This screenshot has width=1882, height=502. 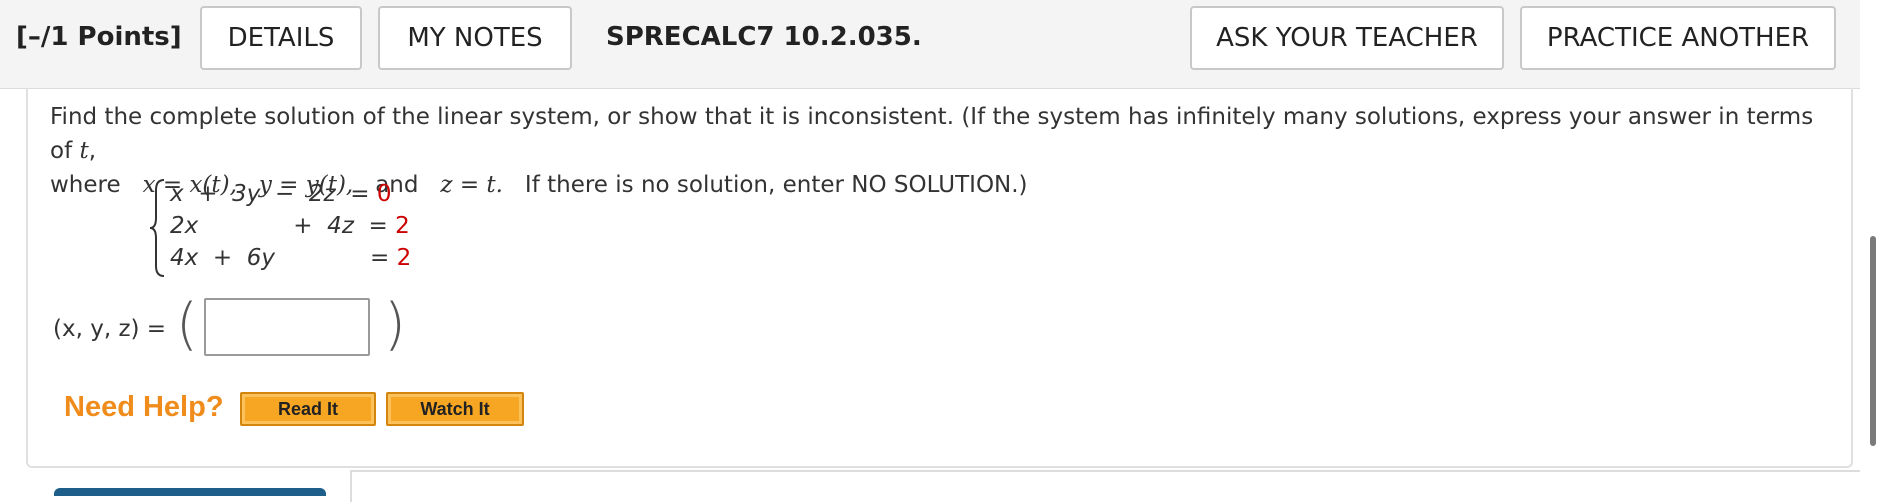 I want to click on equation-row-3: 4x + 6y = 2, so click(x=291, y=258).